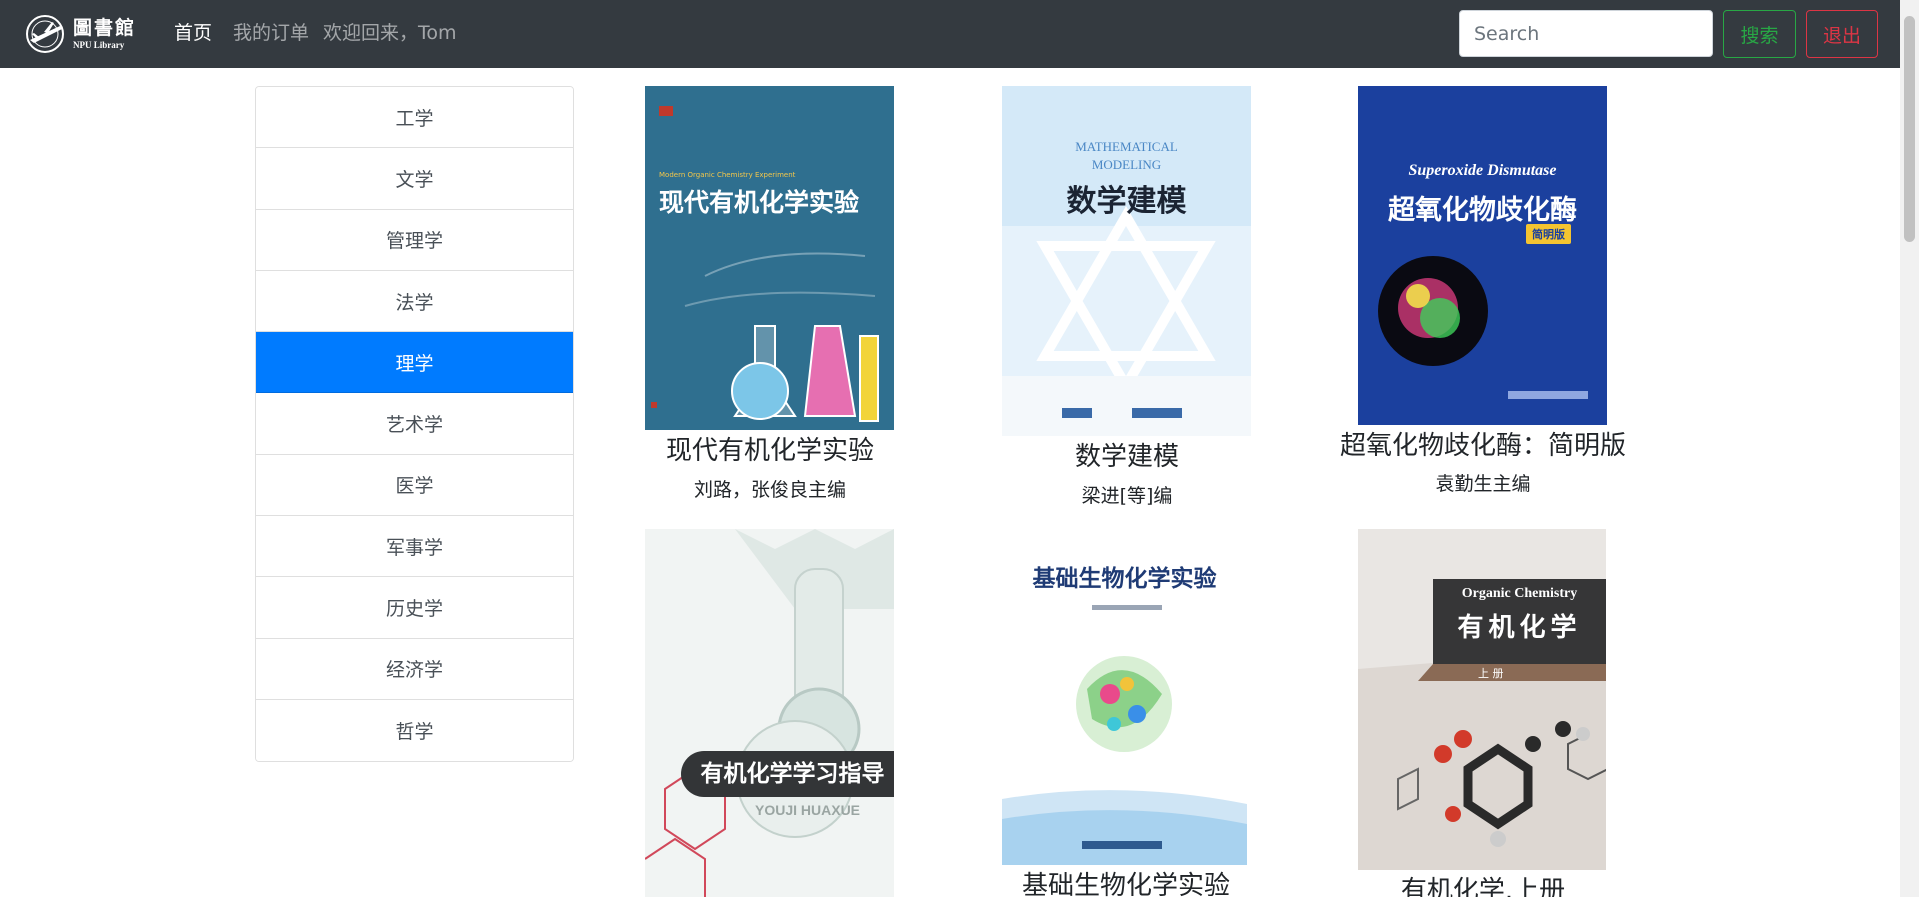 The height and width of the screenshot is (897, 1919). Describe the element at coordinates (414, 730) in the screenshot. I see `category-item: 哲学` at that location.